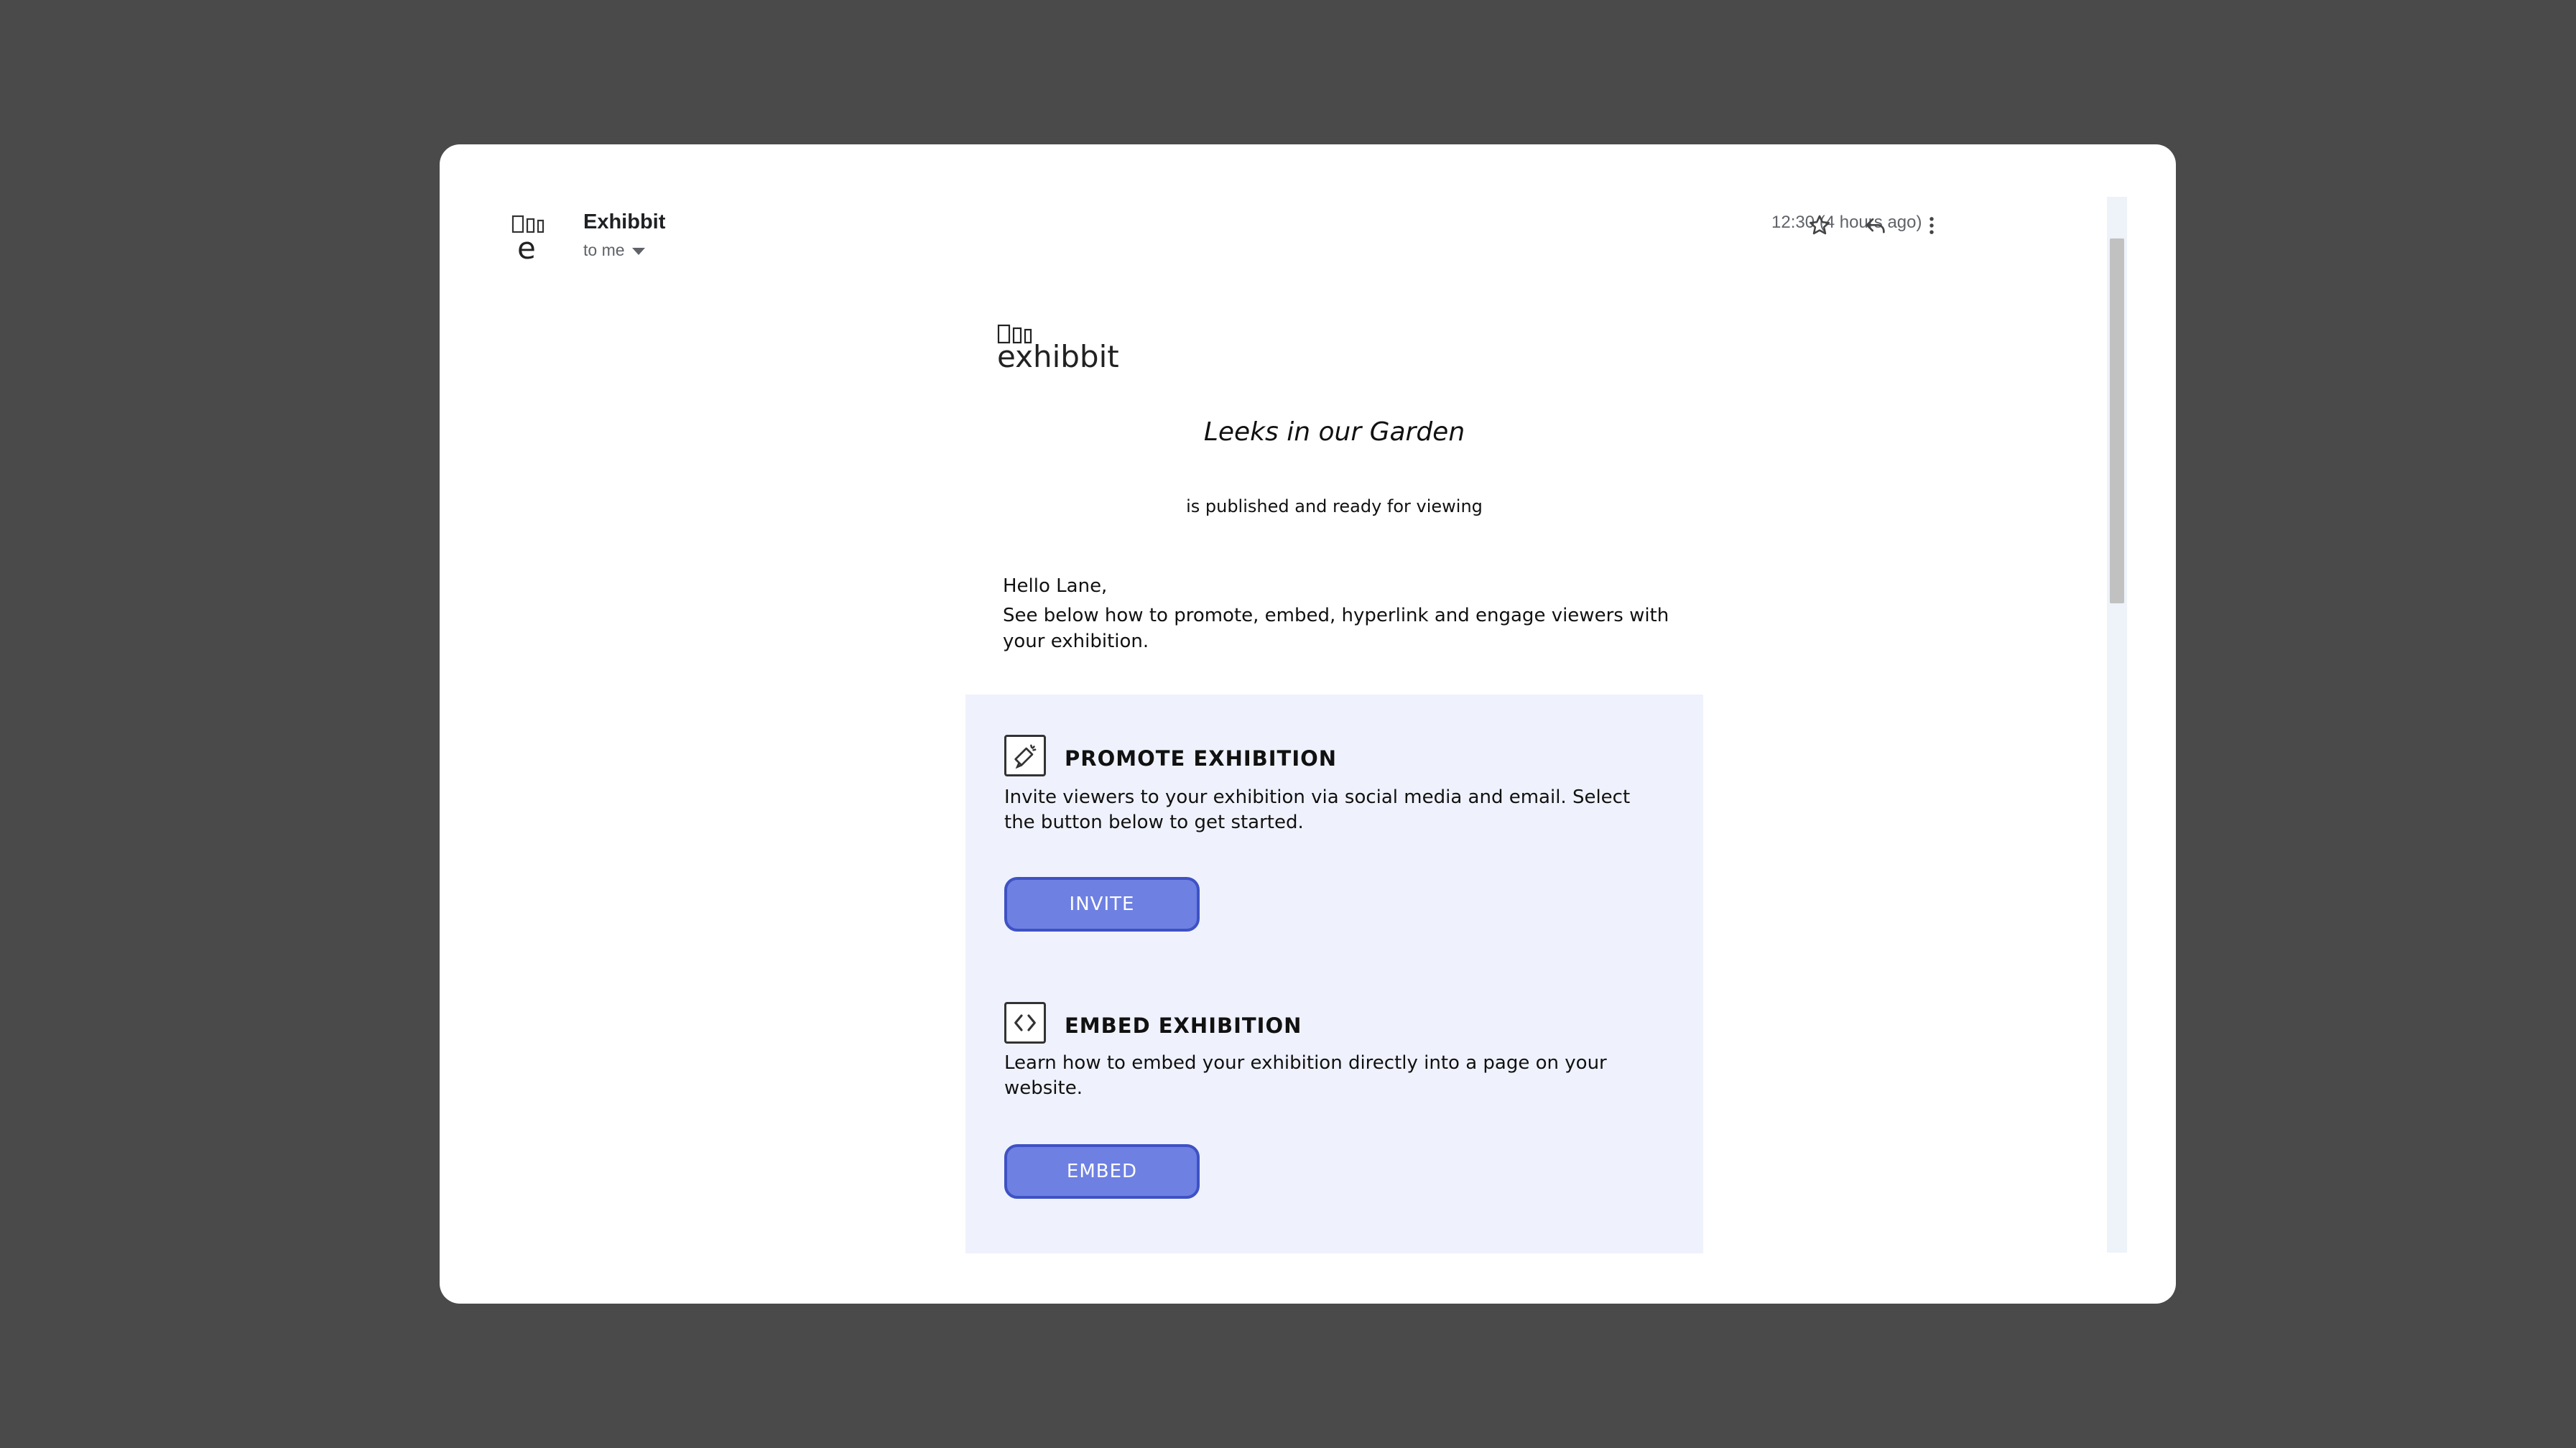 The height and width of the screenshot is (1448, 2576). I want to click on svg-text: e, so click(526, 248).